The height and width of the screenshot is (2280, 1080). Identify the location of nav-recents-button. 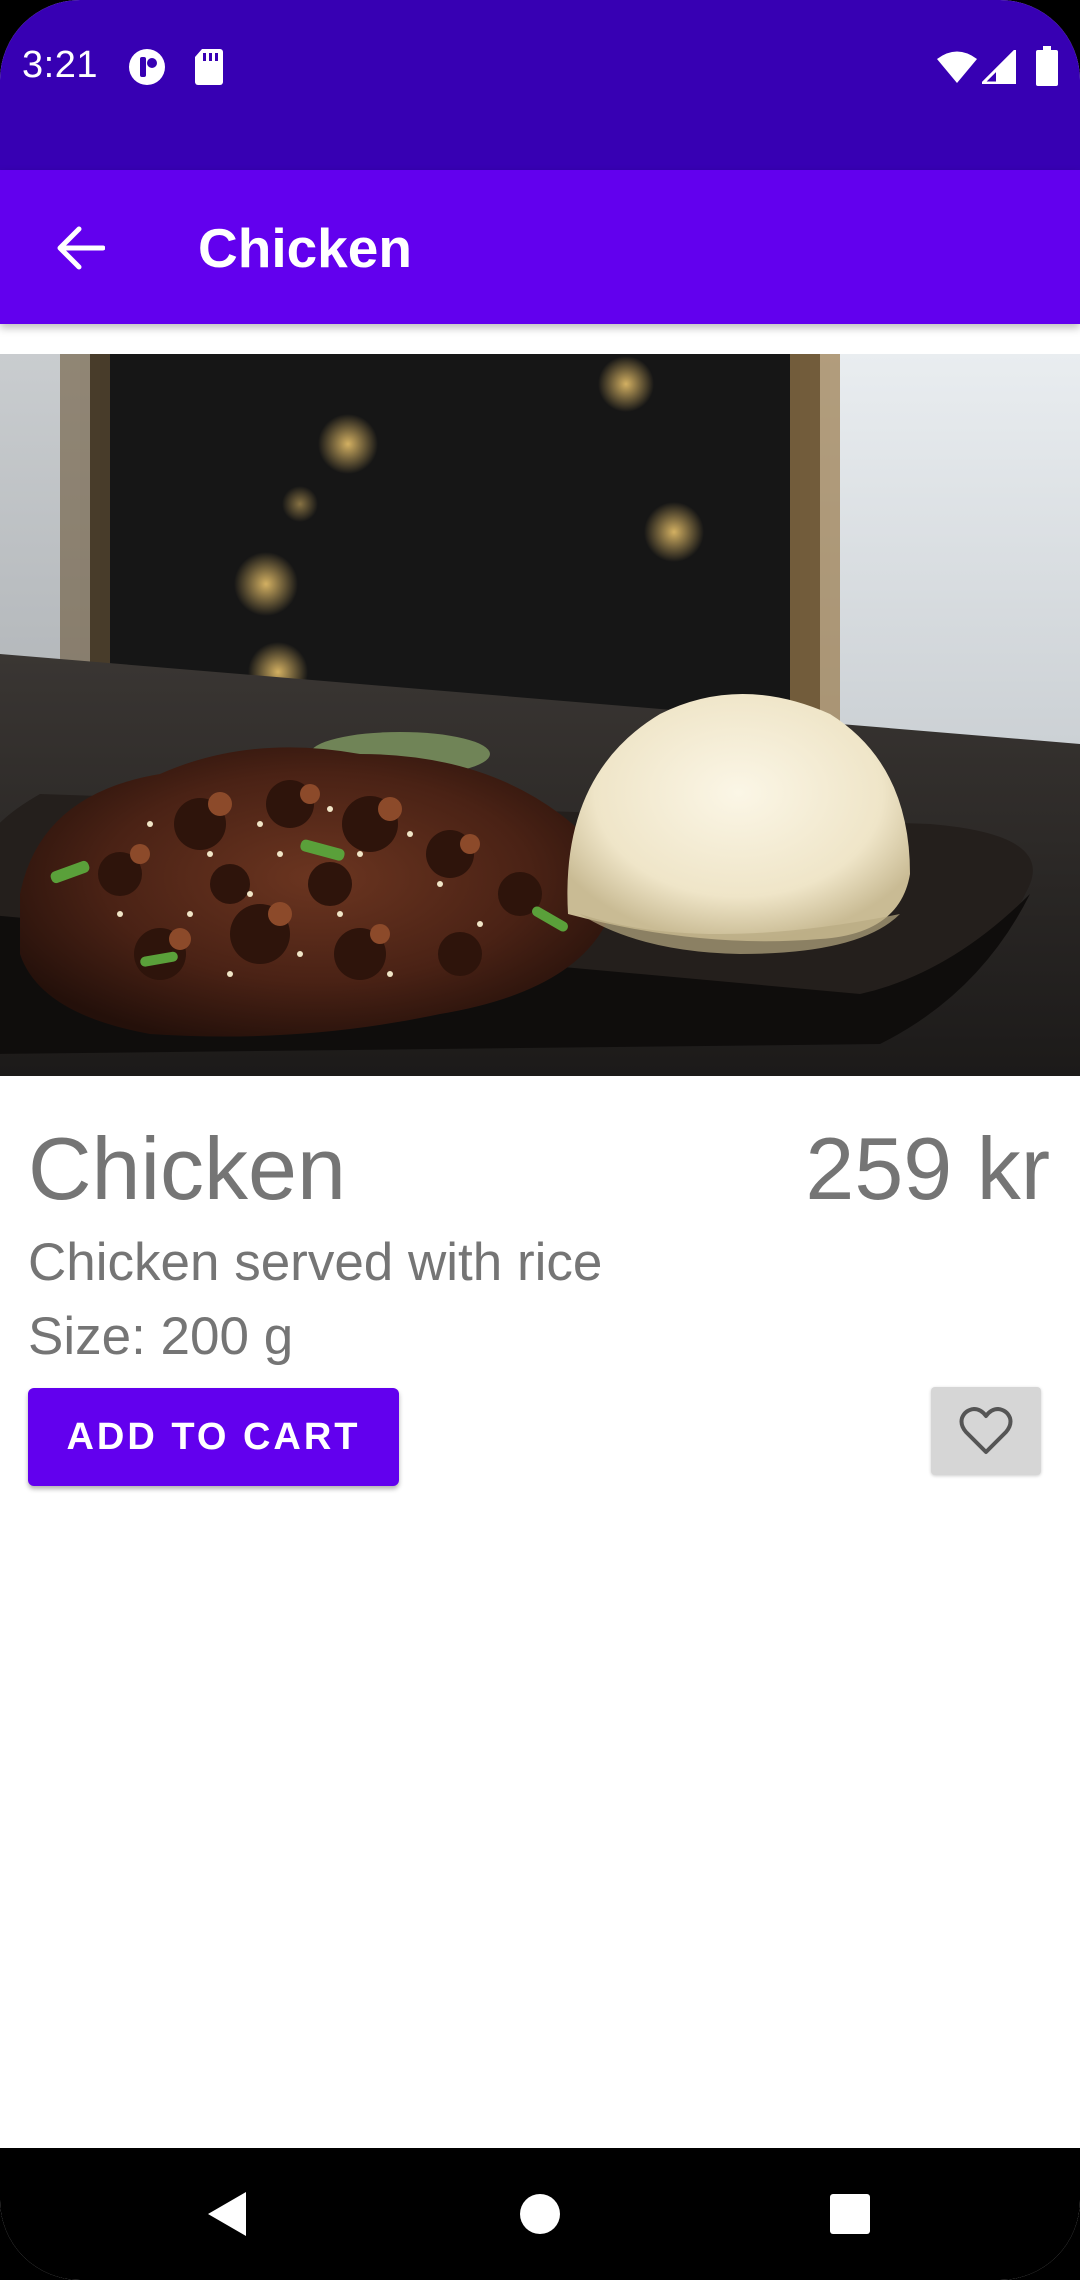
(850, 2214).